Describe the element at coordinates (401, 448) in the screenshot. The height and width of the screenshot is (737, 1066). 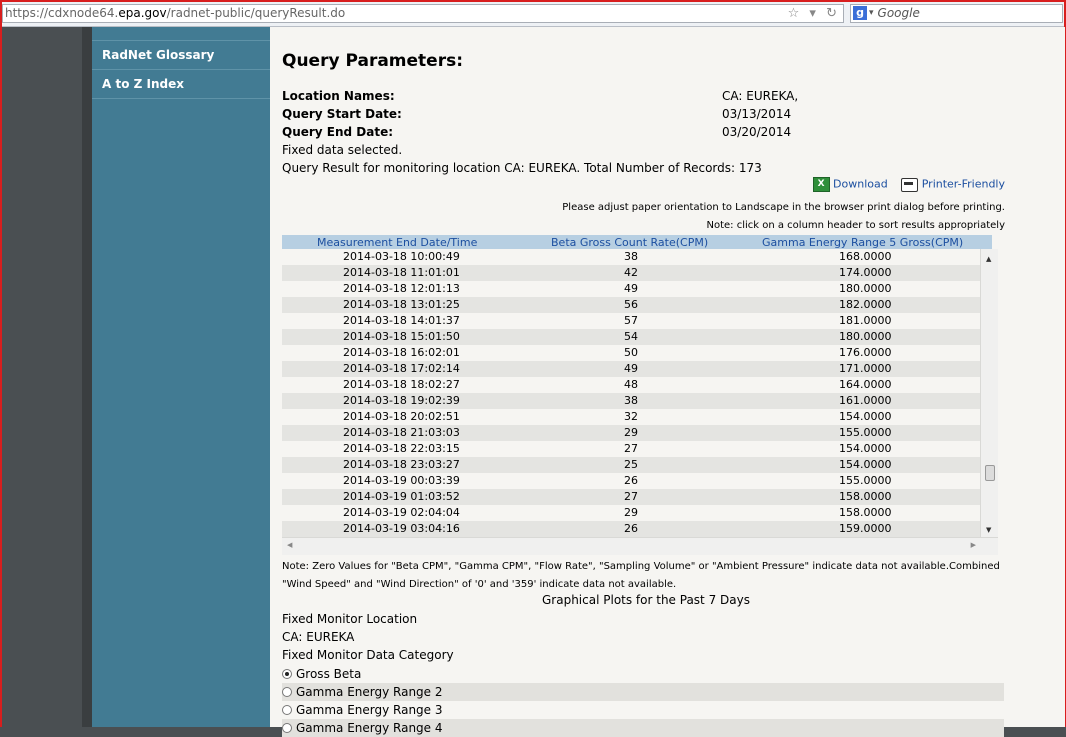
I see `cell-datetime: 2014-03-18 22:03:15` at that location.